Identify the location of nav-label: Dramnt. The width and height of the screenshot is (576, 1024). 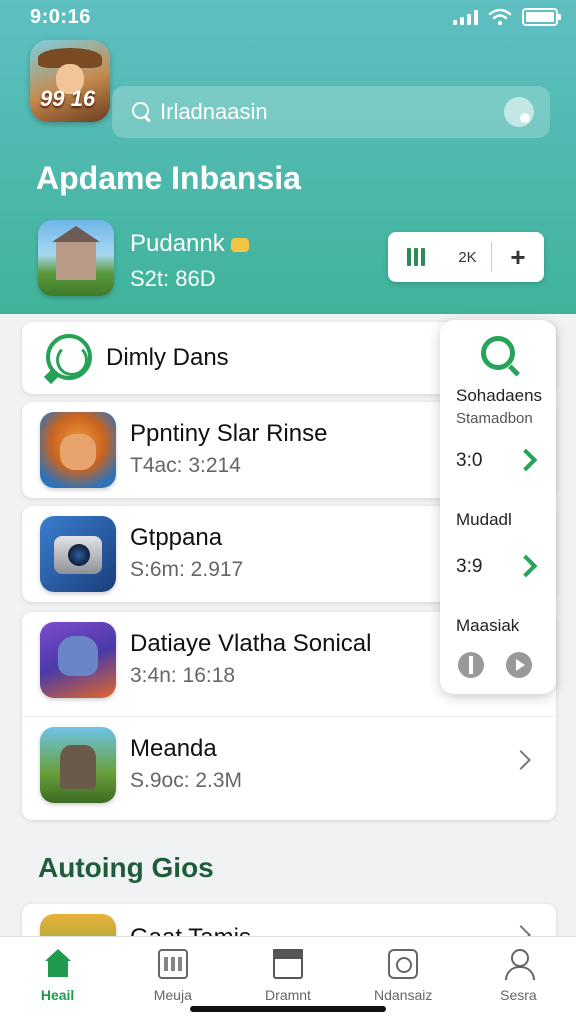
(288, 995).